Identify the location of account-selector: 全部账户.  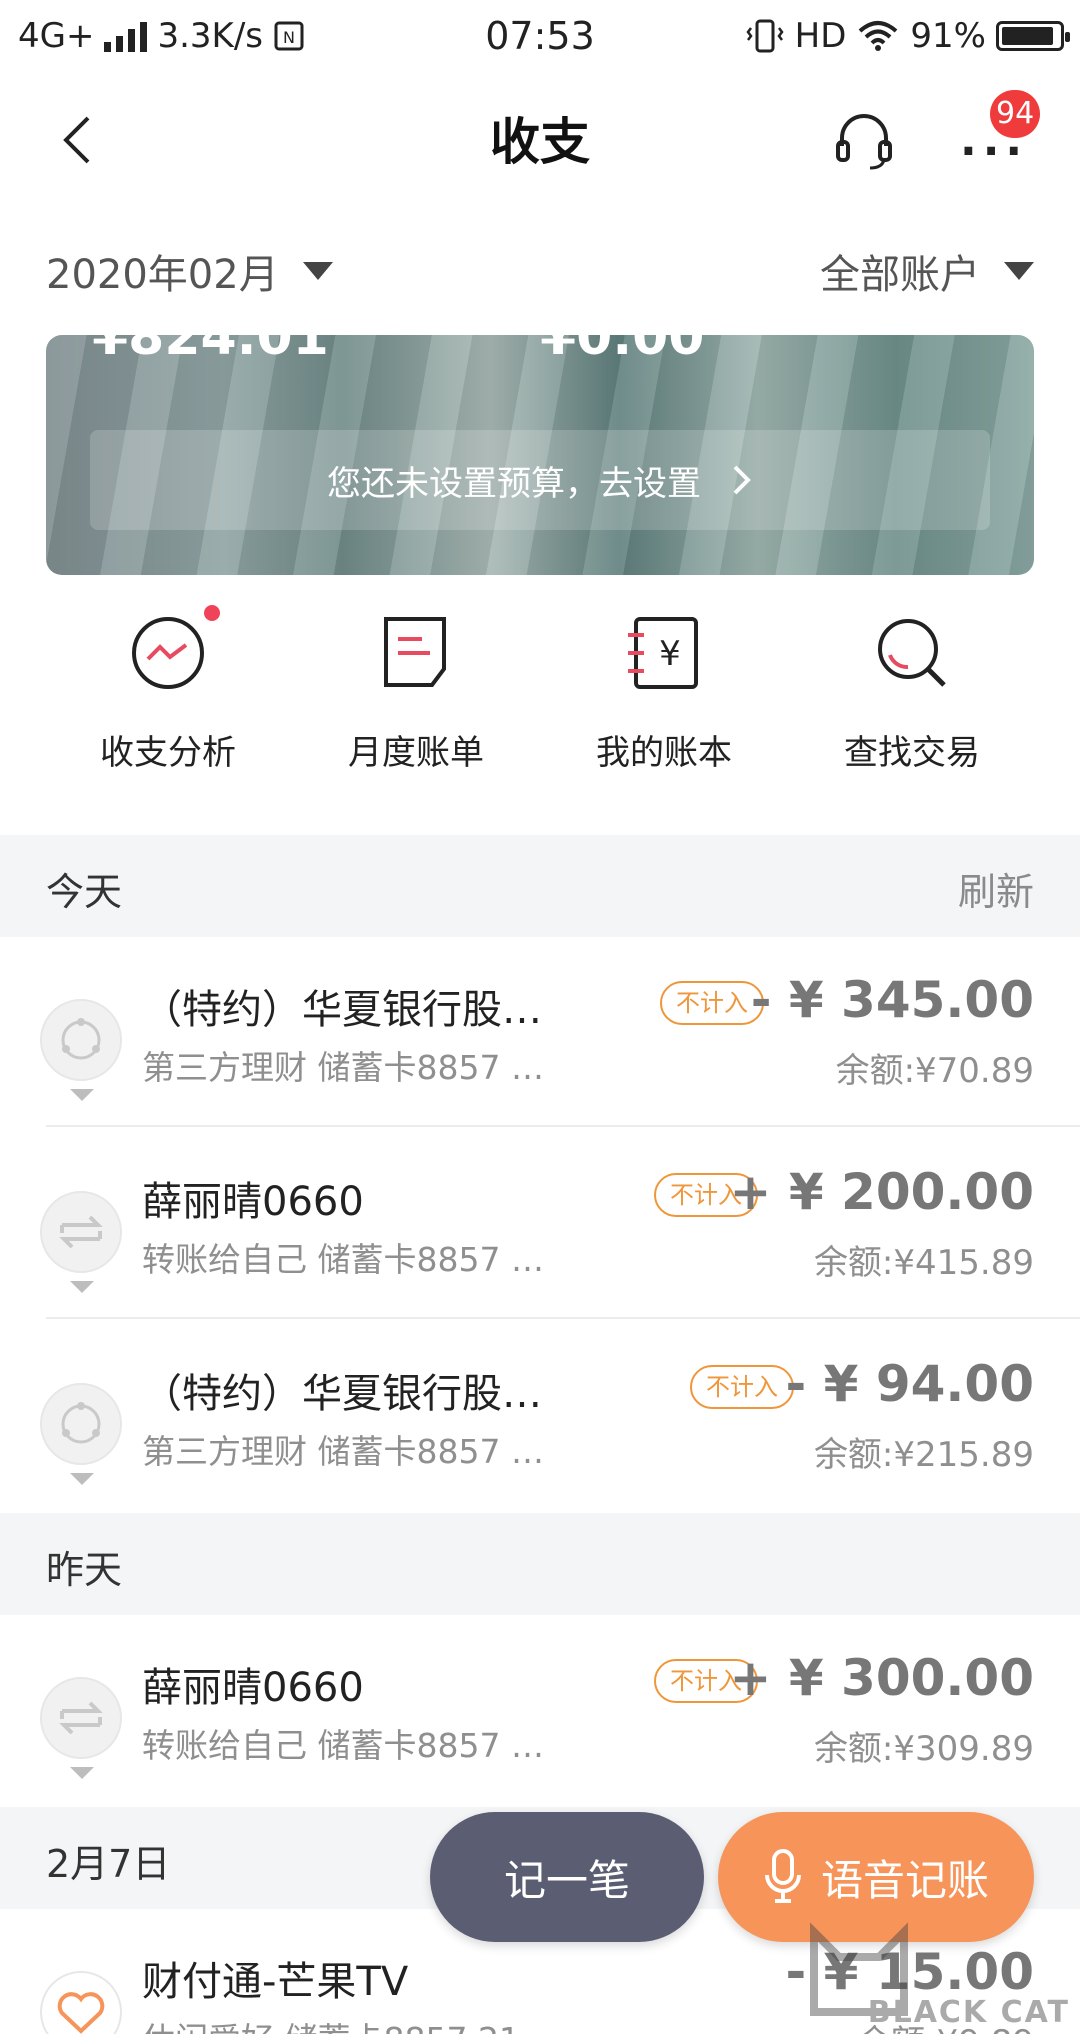
(927, 271).